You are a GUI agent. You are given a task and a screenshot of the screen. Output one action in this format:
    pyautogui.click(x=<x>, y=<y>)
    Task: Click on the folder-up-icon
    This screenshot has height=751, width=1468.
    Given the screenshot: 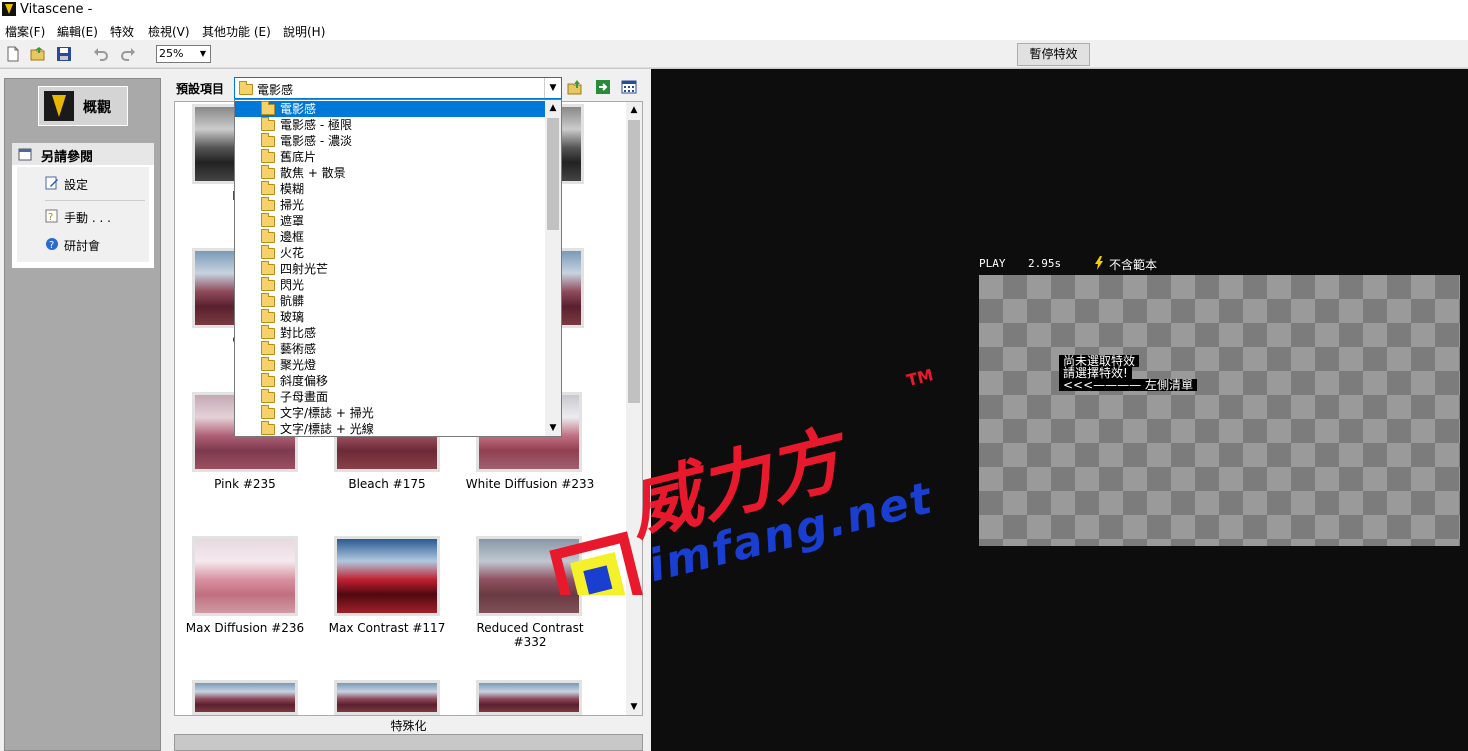 What is the action you would take?
    pyautogui.click(x=575, y=87)
    